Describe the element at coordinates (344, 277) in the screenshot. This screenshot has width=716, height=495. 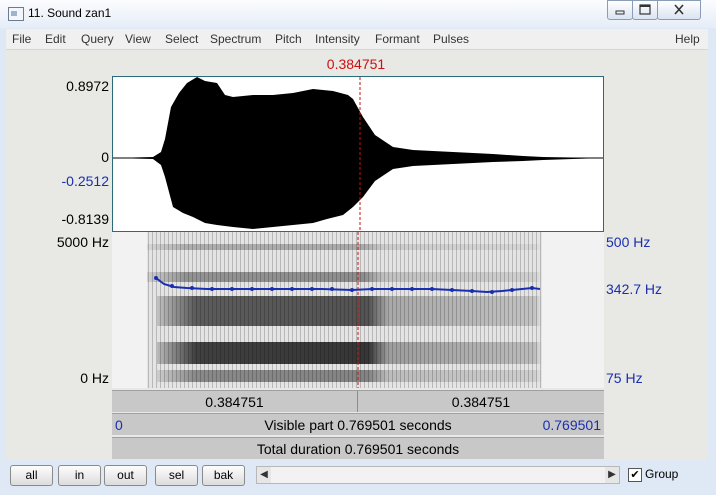
I see `spectrogram-band-upper` at that location.